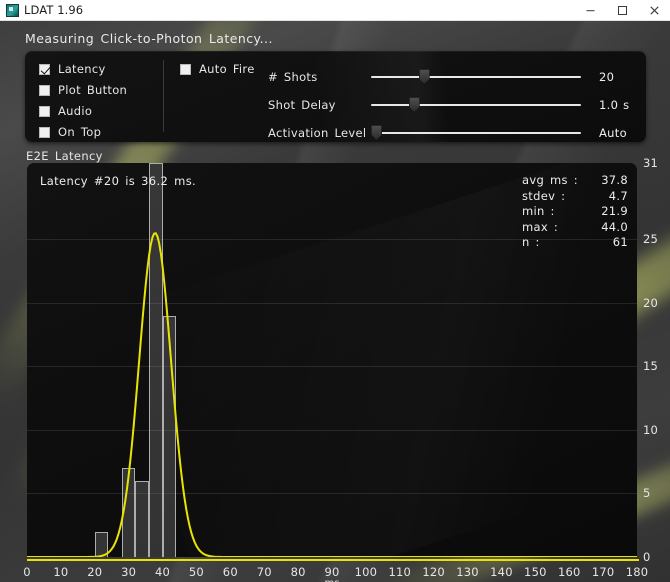 This screenshot has width=670, height=582. Describe the element at coordinates (544, 195) in the screenshot. I see `stat-key: stdev :` at that location.